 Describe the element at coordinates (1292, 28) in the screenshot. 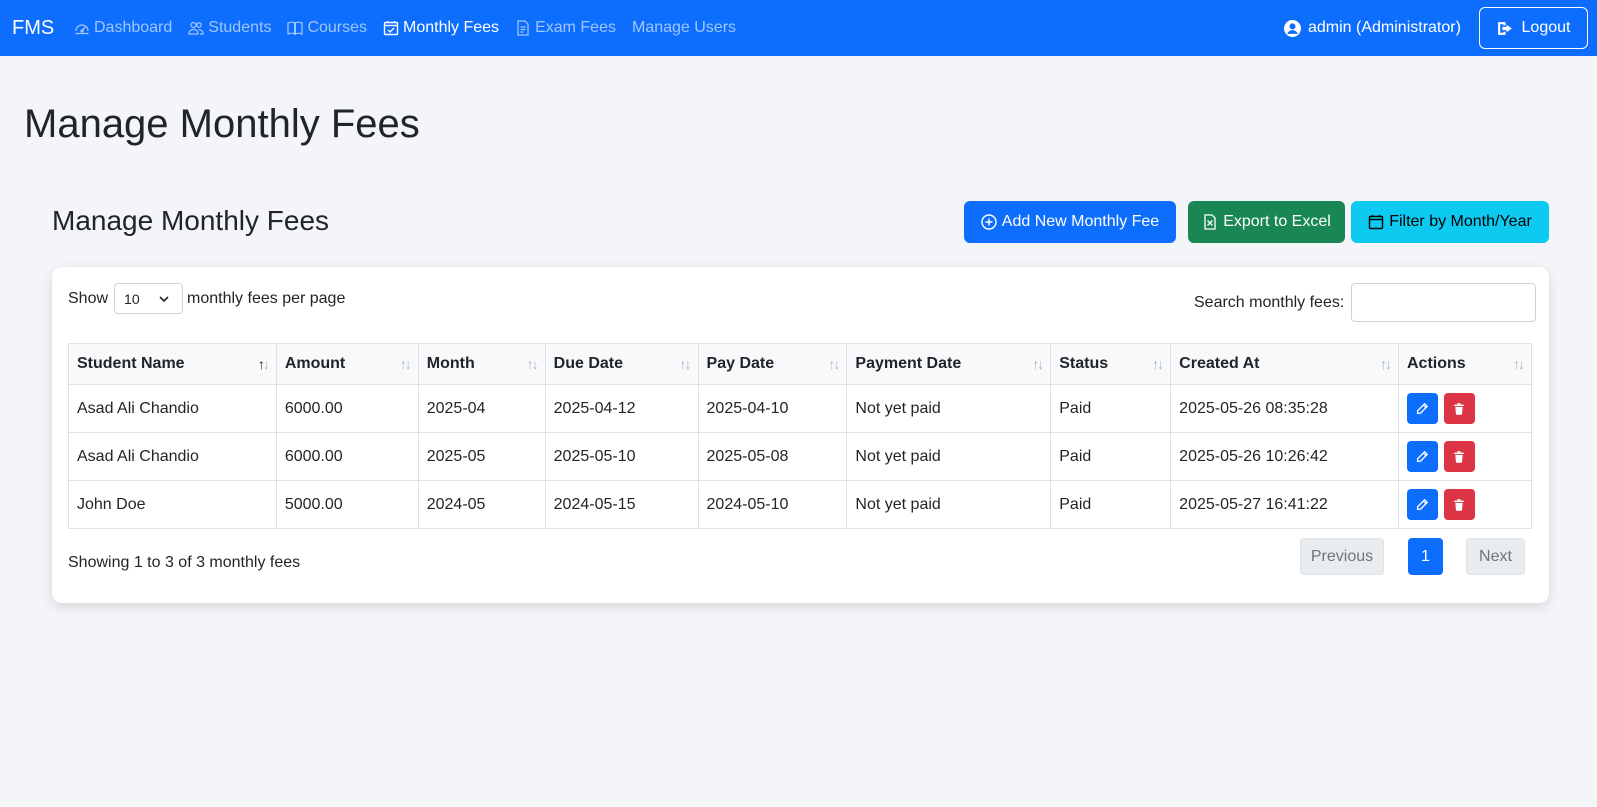

I see `user-circle-icon` at that location.